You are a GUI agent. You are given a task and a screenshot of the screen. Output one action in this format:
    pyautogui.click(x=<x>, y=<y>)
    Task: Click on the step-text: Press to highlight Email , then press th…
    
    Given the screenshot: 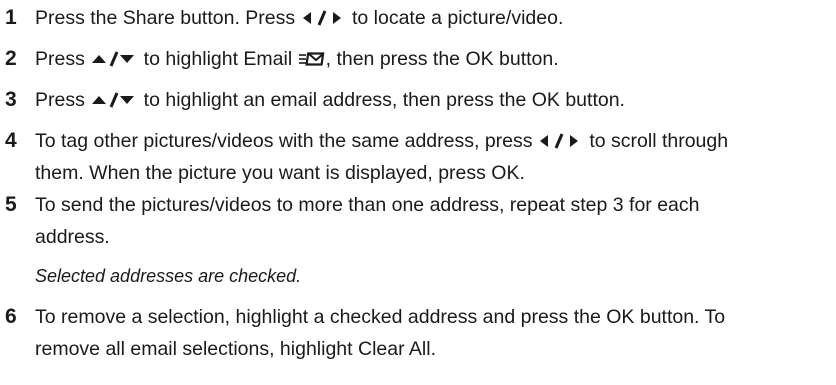 What is the action you would take?
    pyautogui.click(x=432, y=59)
    